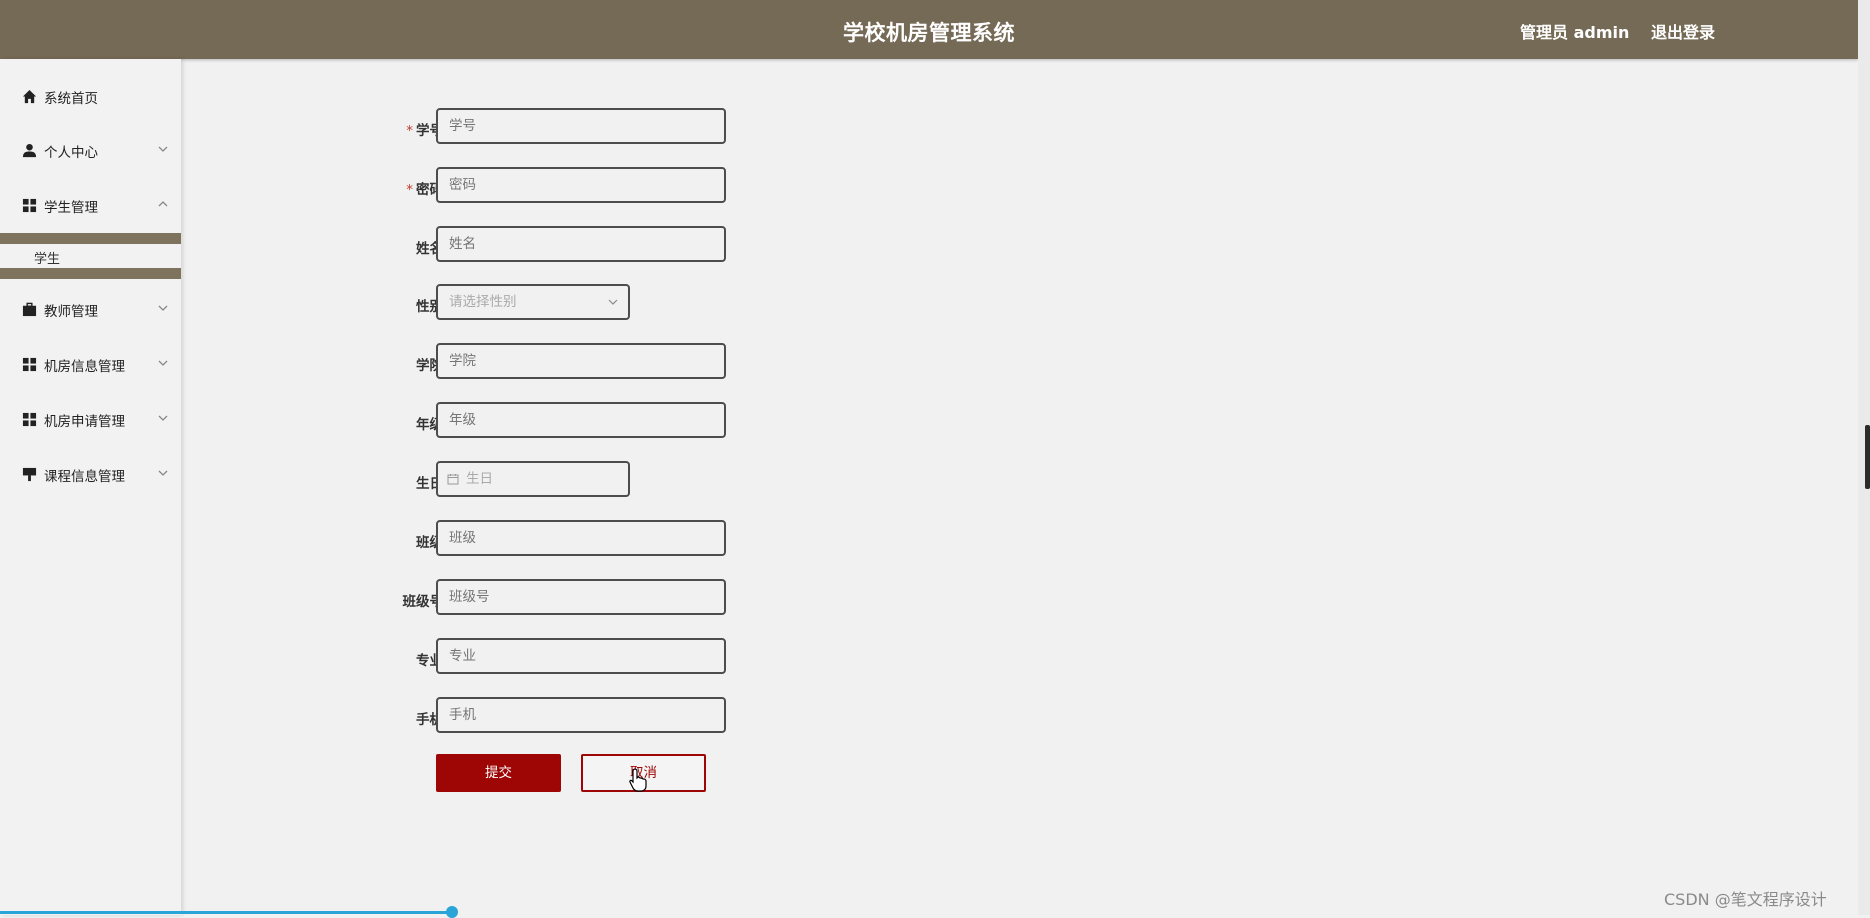 The width and height of the screenshot is (1870, 918). What do you see at coordinates (90, 273) in the screenshot?
I see `submenu-divider-bottom` at bounding box center [90, 273].